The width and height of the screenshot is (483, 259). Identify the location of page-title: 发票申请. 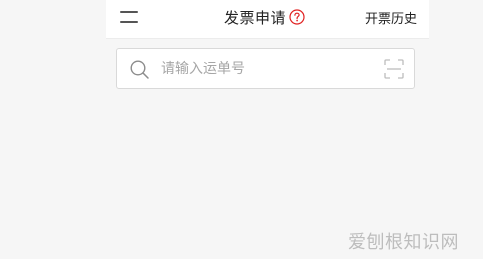
(255, 17).